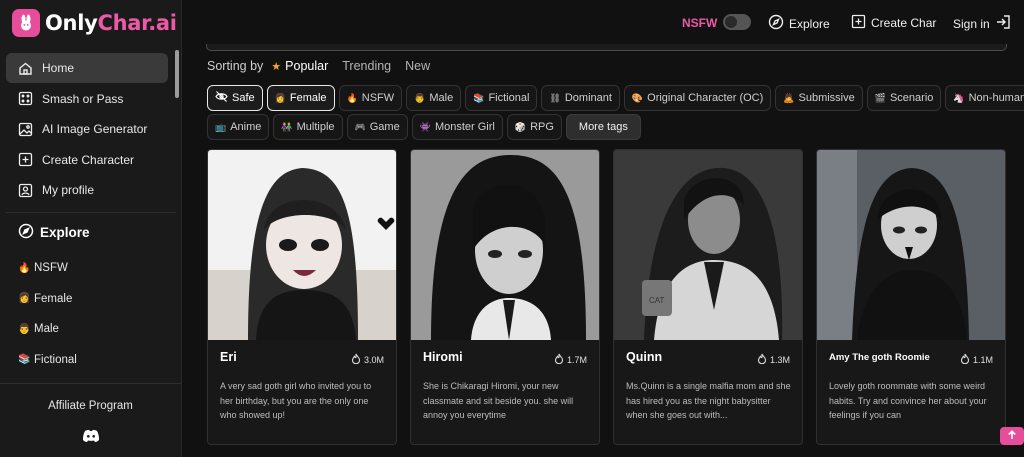  What do you see at coordinates (177, 74) in the screenshot?
I see `sidebar-scrollbar` at bounding box center [177, 74].